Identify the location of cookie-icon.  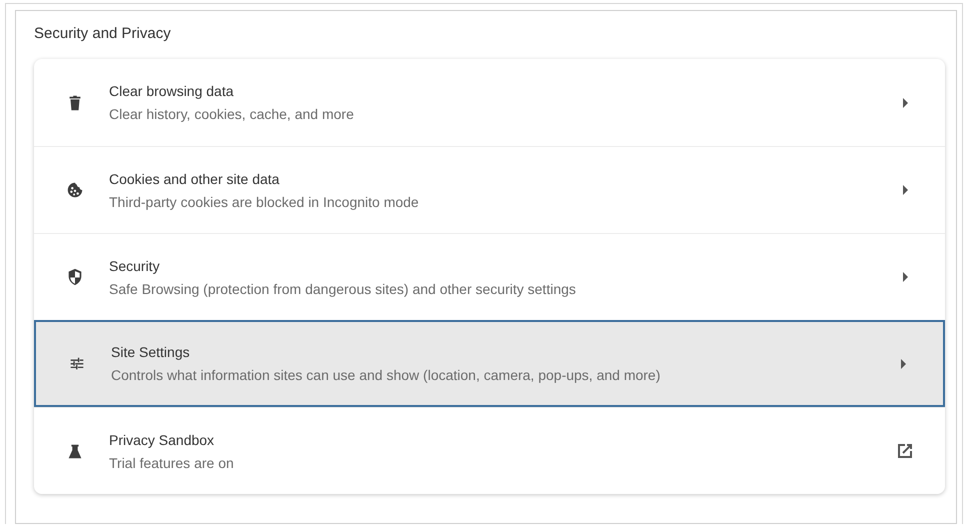
(75, 190).